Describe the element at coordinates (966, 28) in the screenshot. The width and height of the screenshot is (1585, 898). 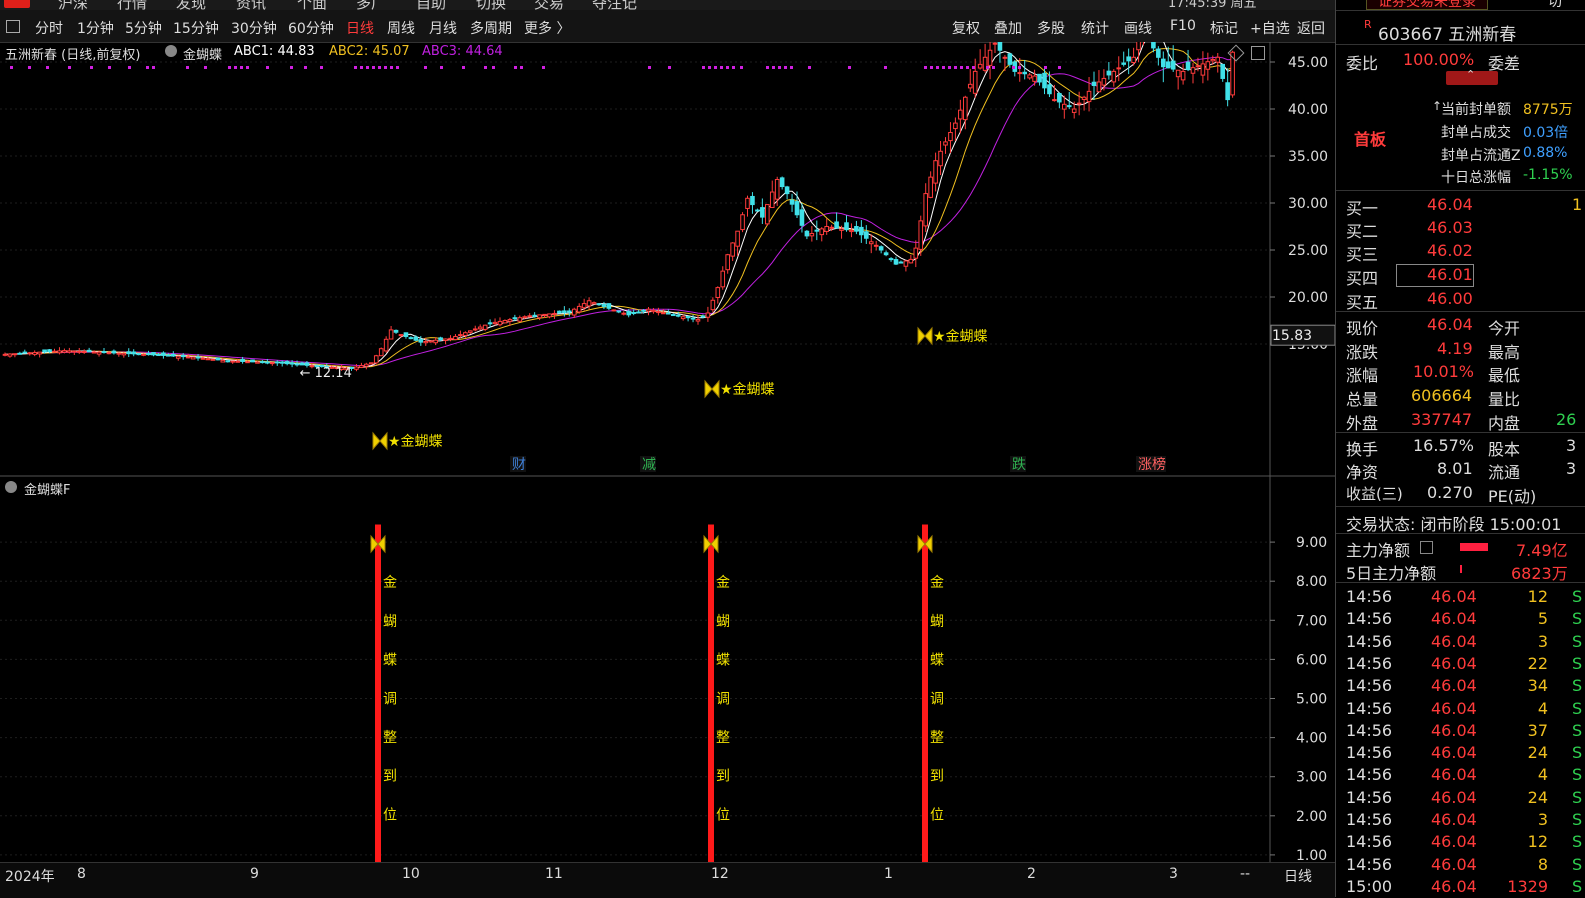
I see `action-fuquan-button: 复权` at that location.